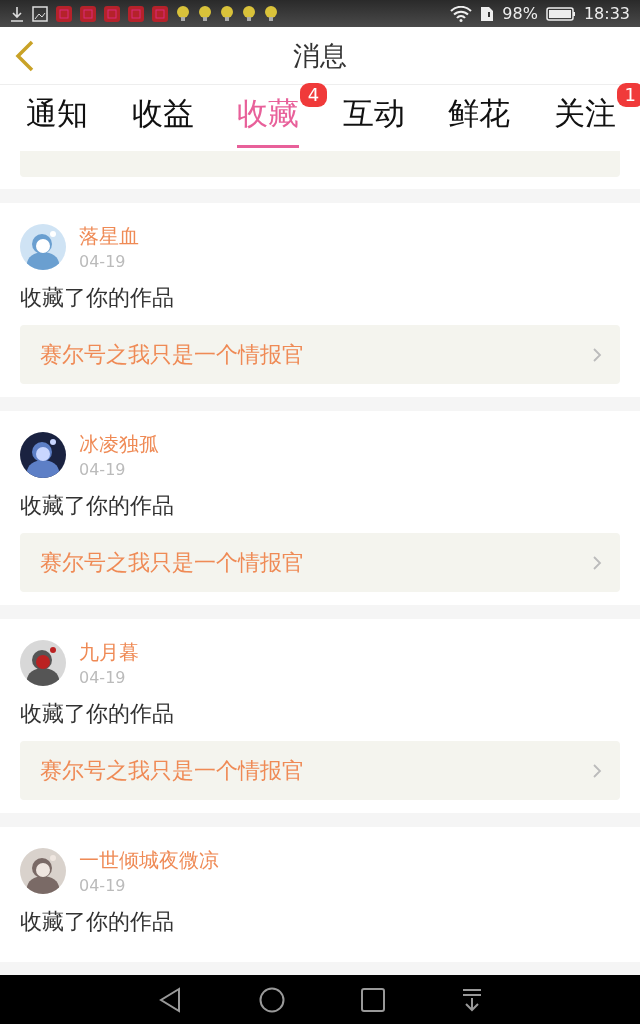 This screenshot has width=640, height=1024. I want to click on sim-card-icon, so click(487, 13).